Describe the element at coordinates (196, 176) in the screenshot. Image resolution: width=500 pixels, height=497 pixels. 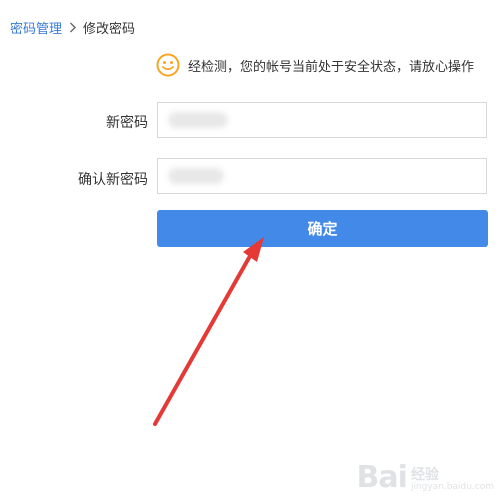
I see `obscured-confirm-text` at that location.